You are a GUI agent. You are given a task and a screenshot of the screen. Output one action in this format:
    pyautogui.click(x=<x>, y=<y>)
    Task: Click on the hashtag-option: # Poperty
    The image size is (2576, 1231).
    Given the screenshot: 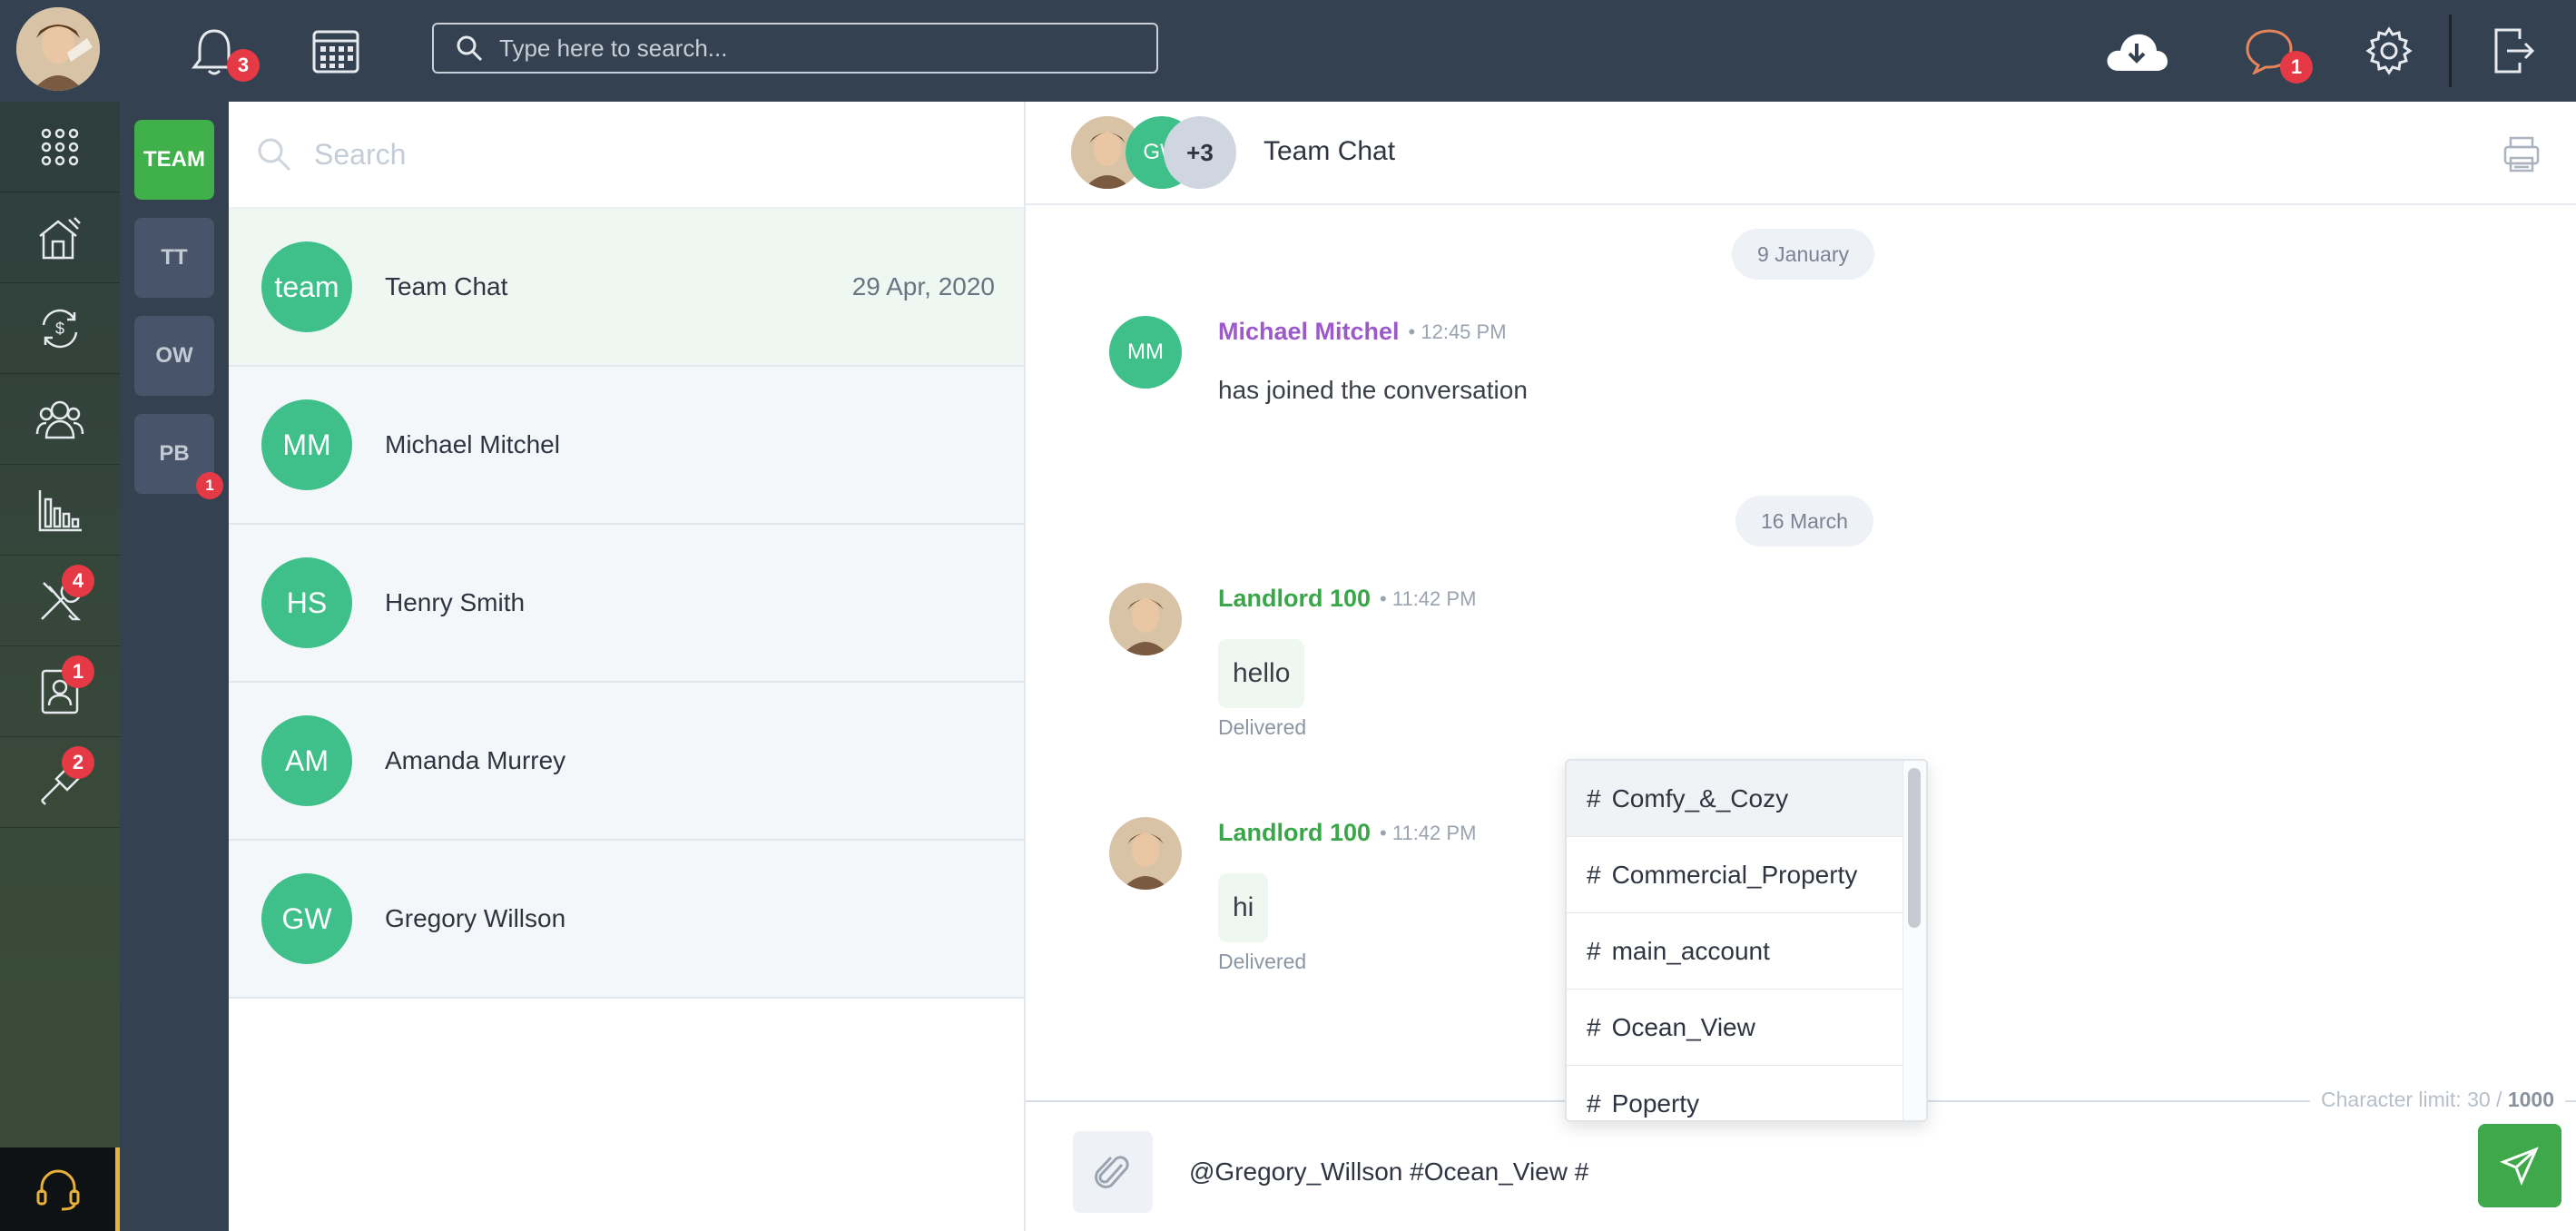 What is the action you would take?
    pyautogui.click(x=1735, y=1093)
    